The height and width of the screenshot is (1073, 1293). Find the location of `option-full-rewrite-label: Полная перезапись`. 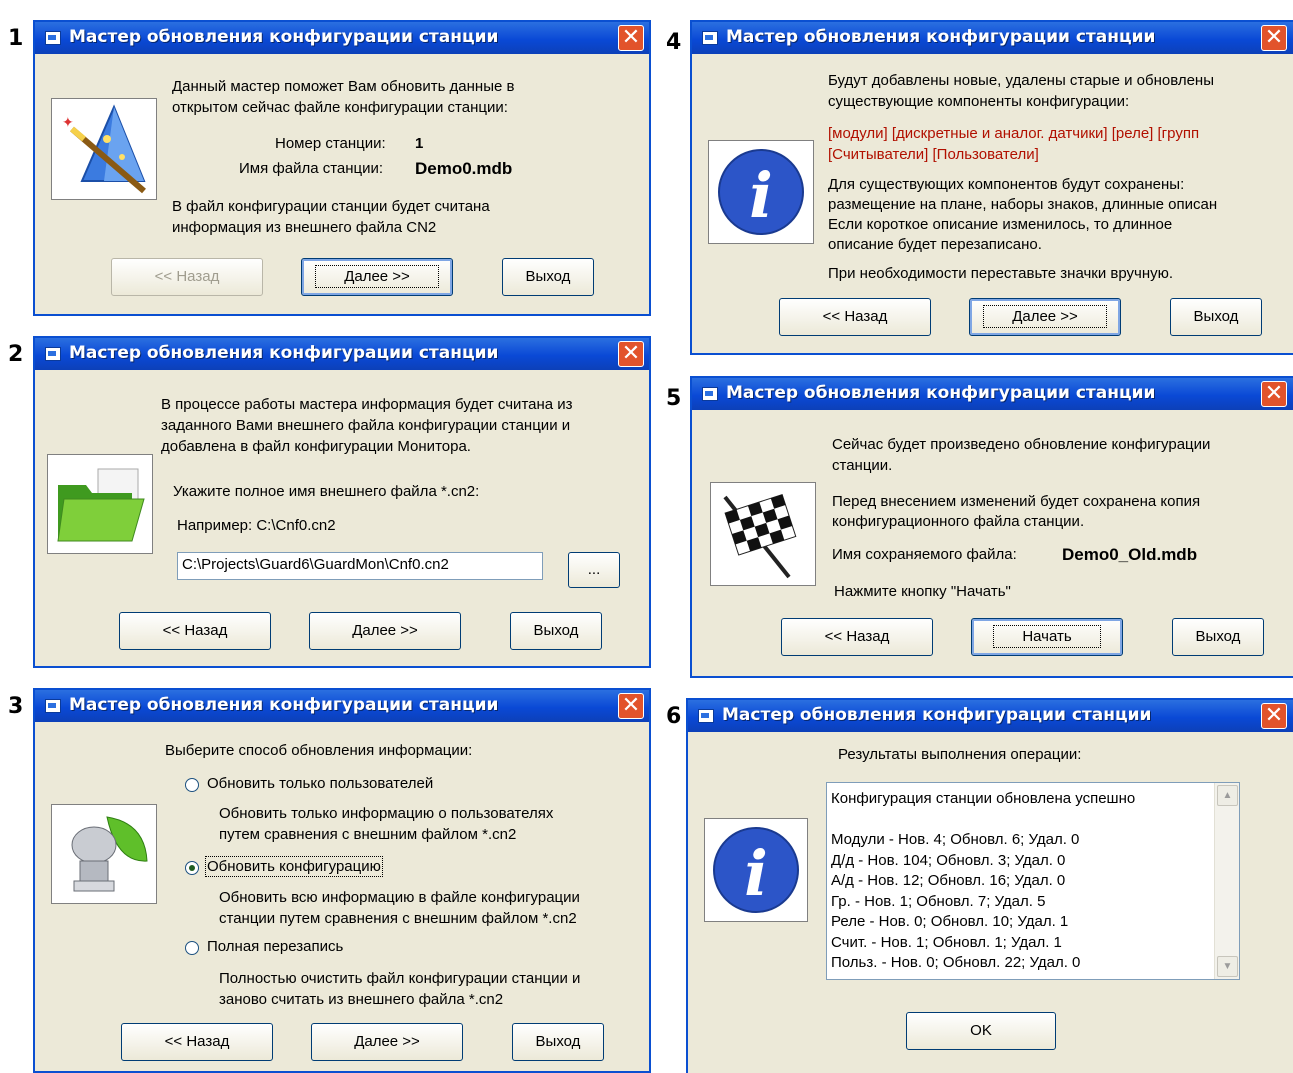

option-full-rewrite-label: Полная перезапись is located at coordinates (275, 946).